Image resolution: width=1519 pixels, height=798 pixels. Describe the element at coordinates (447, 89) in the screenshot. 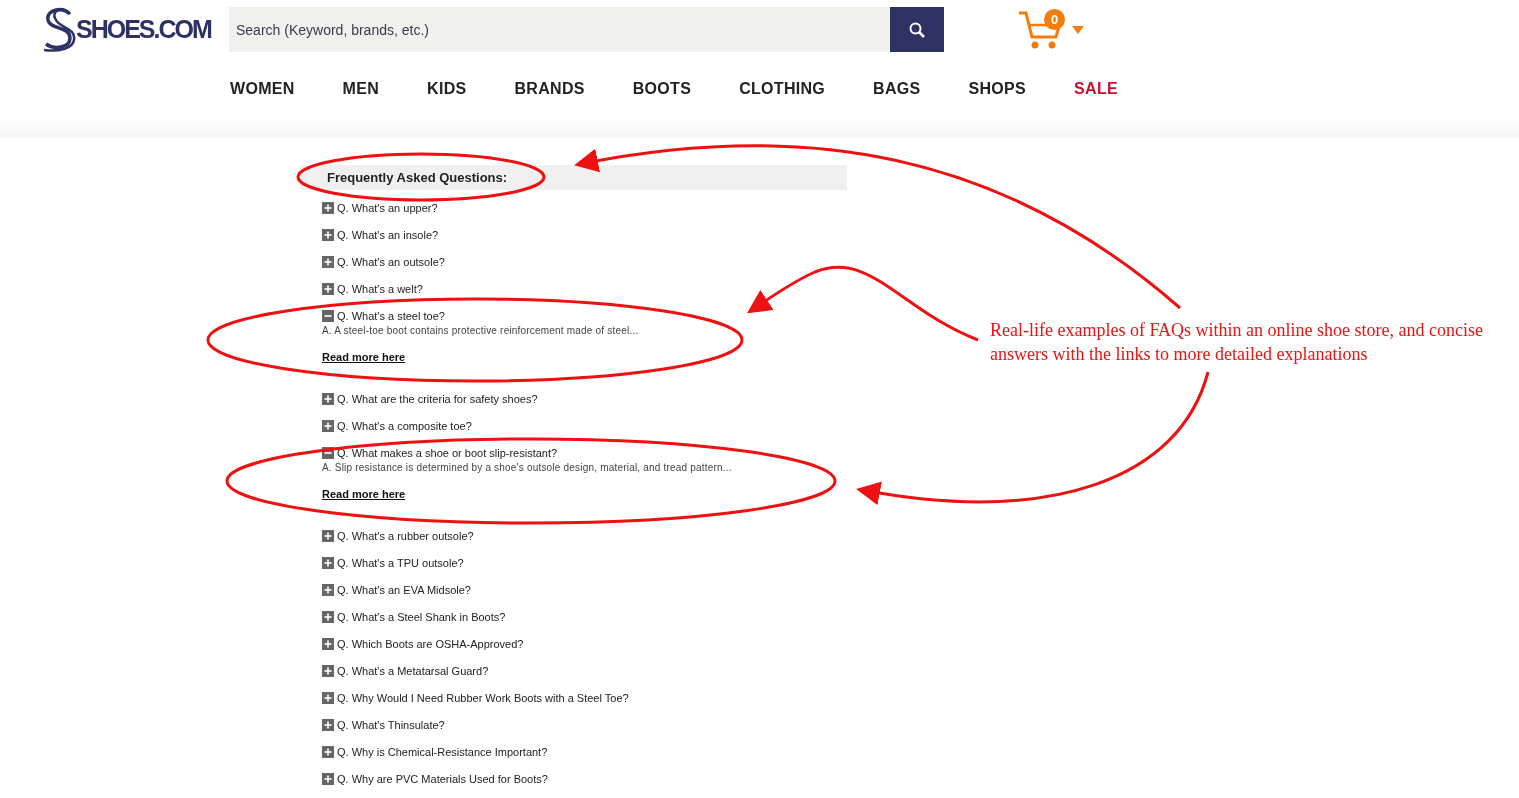

I see `nav-link: KIDS` at that location.